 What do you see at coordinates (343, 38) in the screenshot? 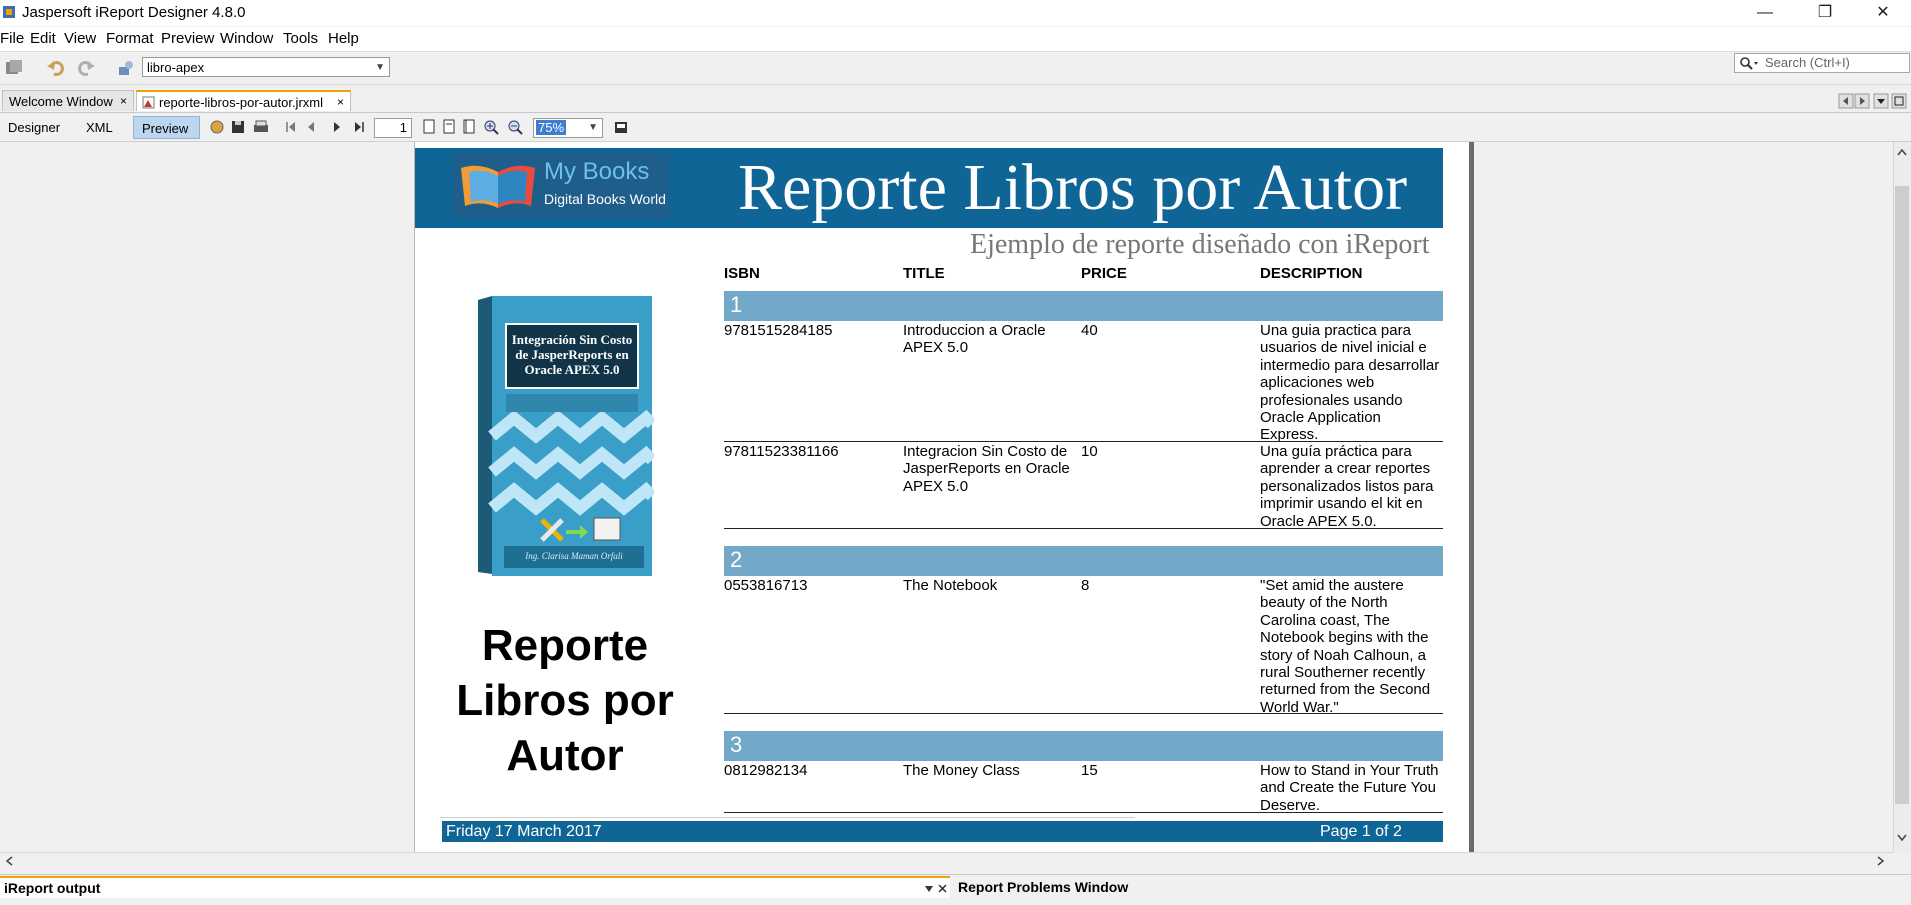
I see `menu-help: Help` at bounding box center [343, 38].